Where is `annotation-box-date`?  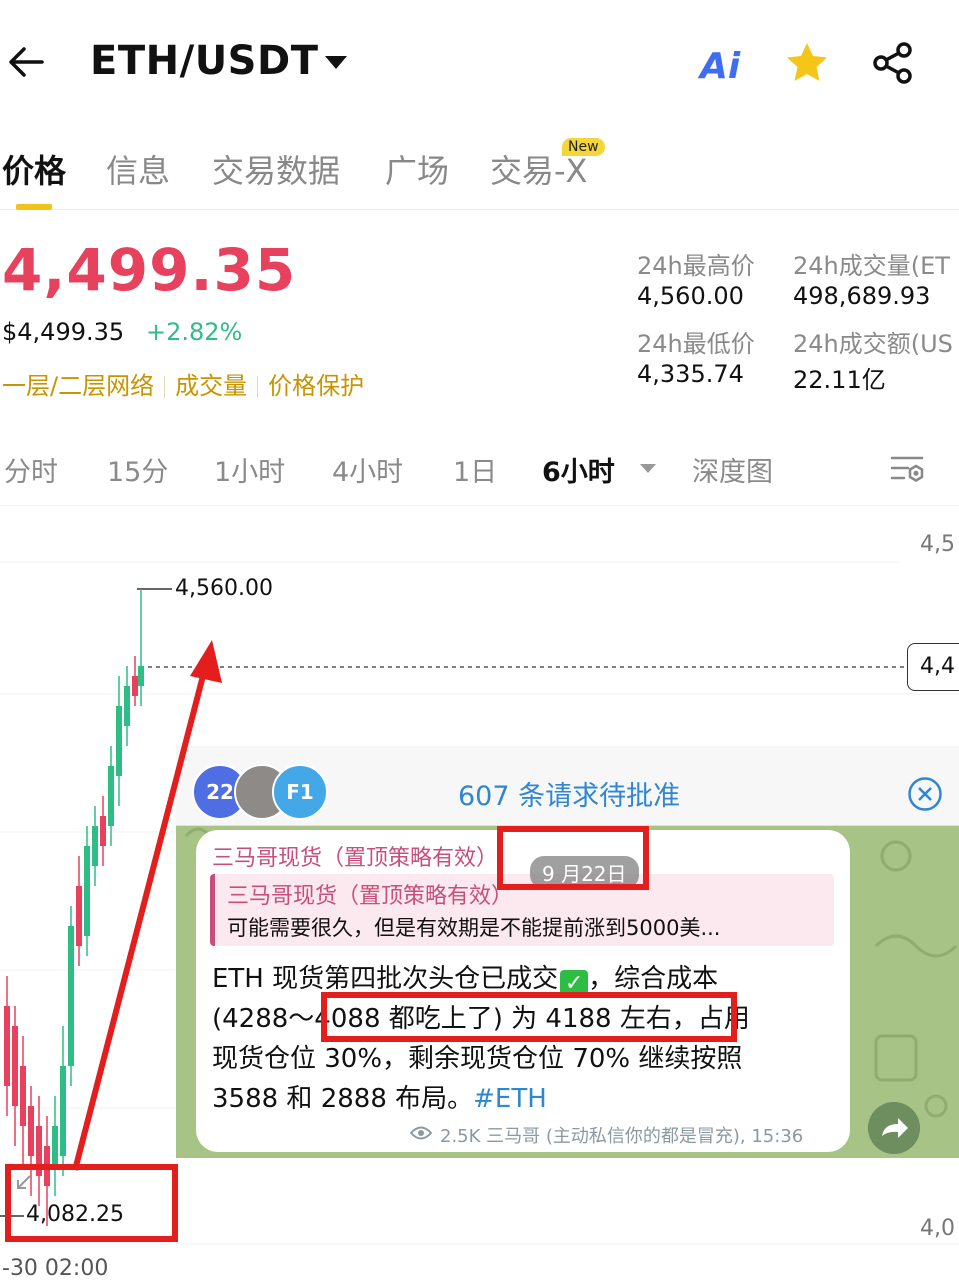 annotation-box-date is located at coordinates (573, 858).